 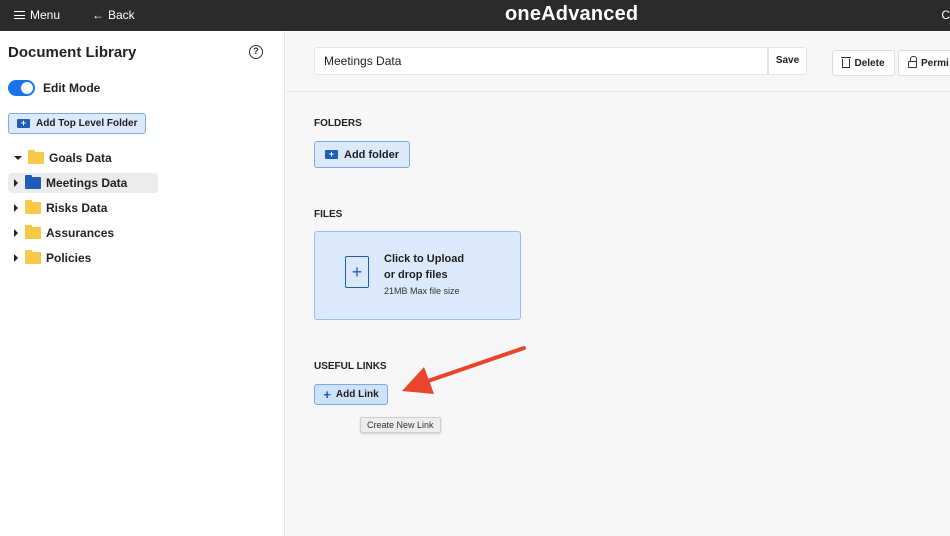 I want to click on annotation-arrow-icon, so click(x=464, y=370).